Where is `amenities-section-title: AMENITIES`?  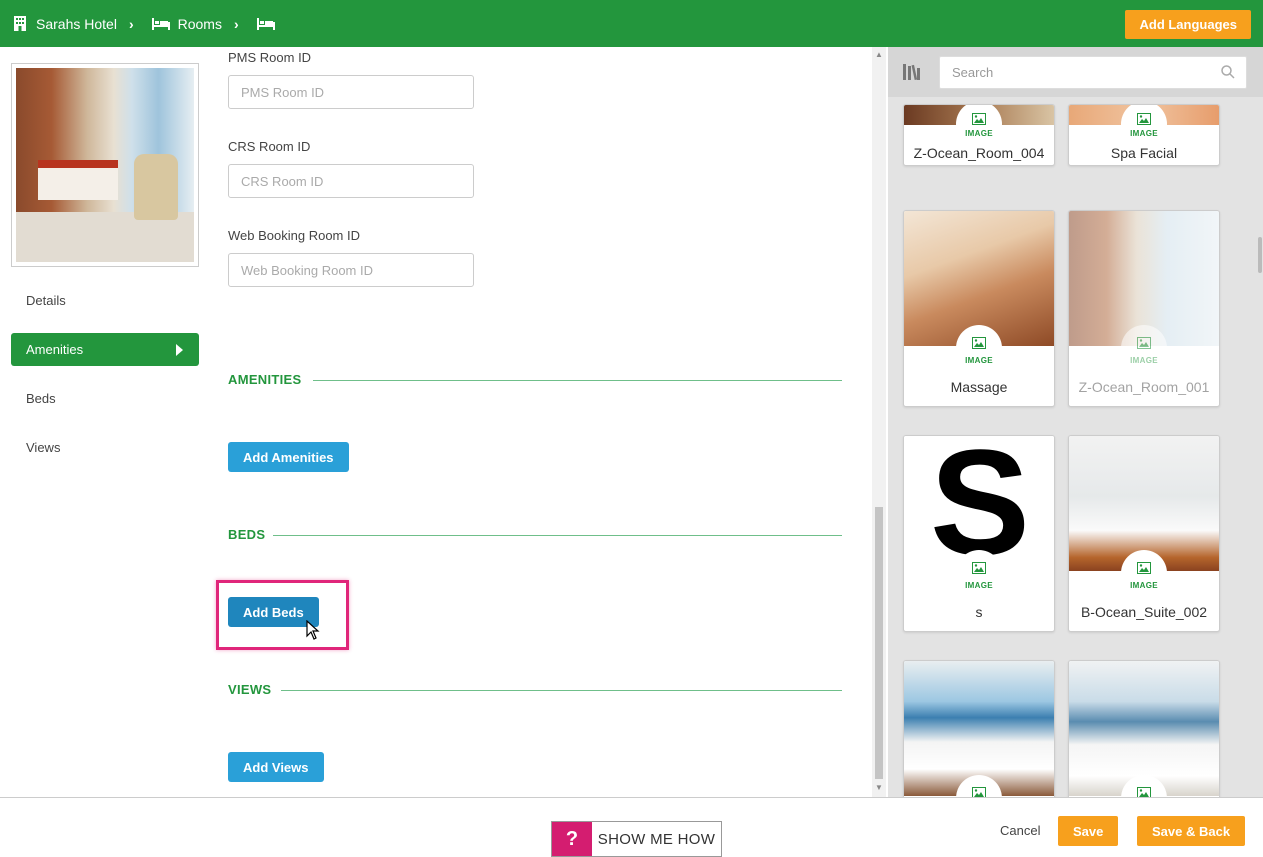
amenities-section-title: AMENITIES is located at coordinates (265, 379).